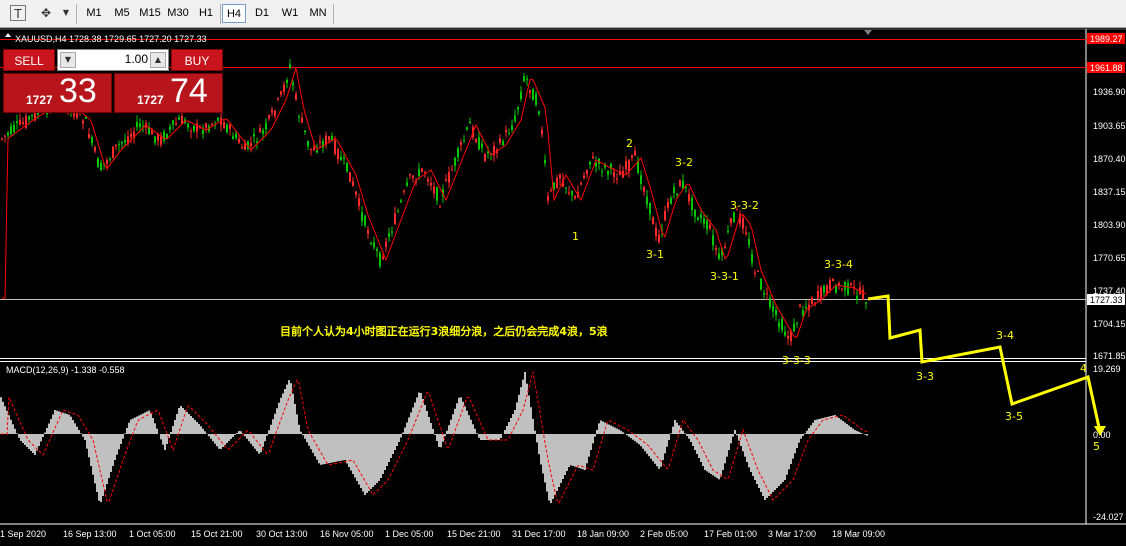 Image resolution: width=1126 pixels, height=546 pixels. Describe the element at coordinates (168, 92) in the screenshot. I see `buy-price-button: 1727 74` at that location.